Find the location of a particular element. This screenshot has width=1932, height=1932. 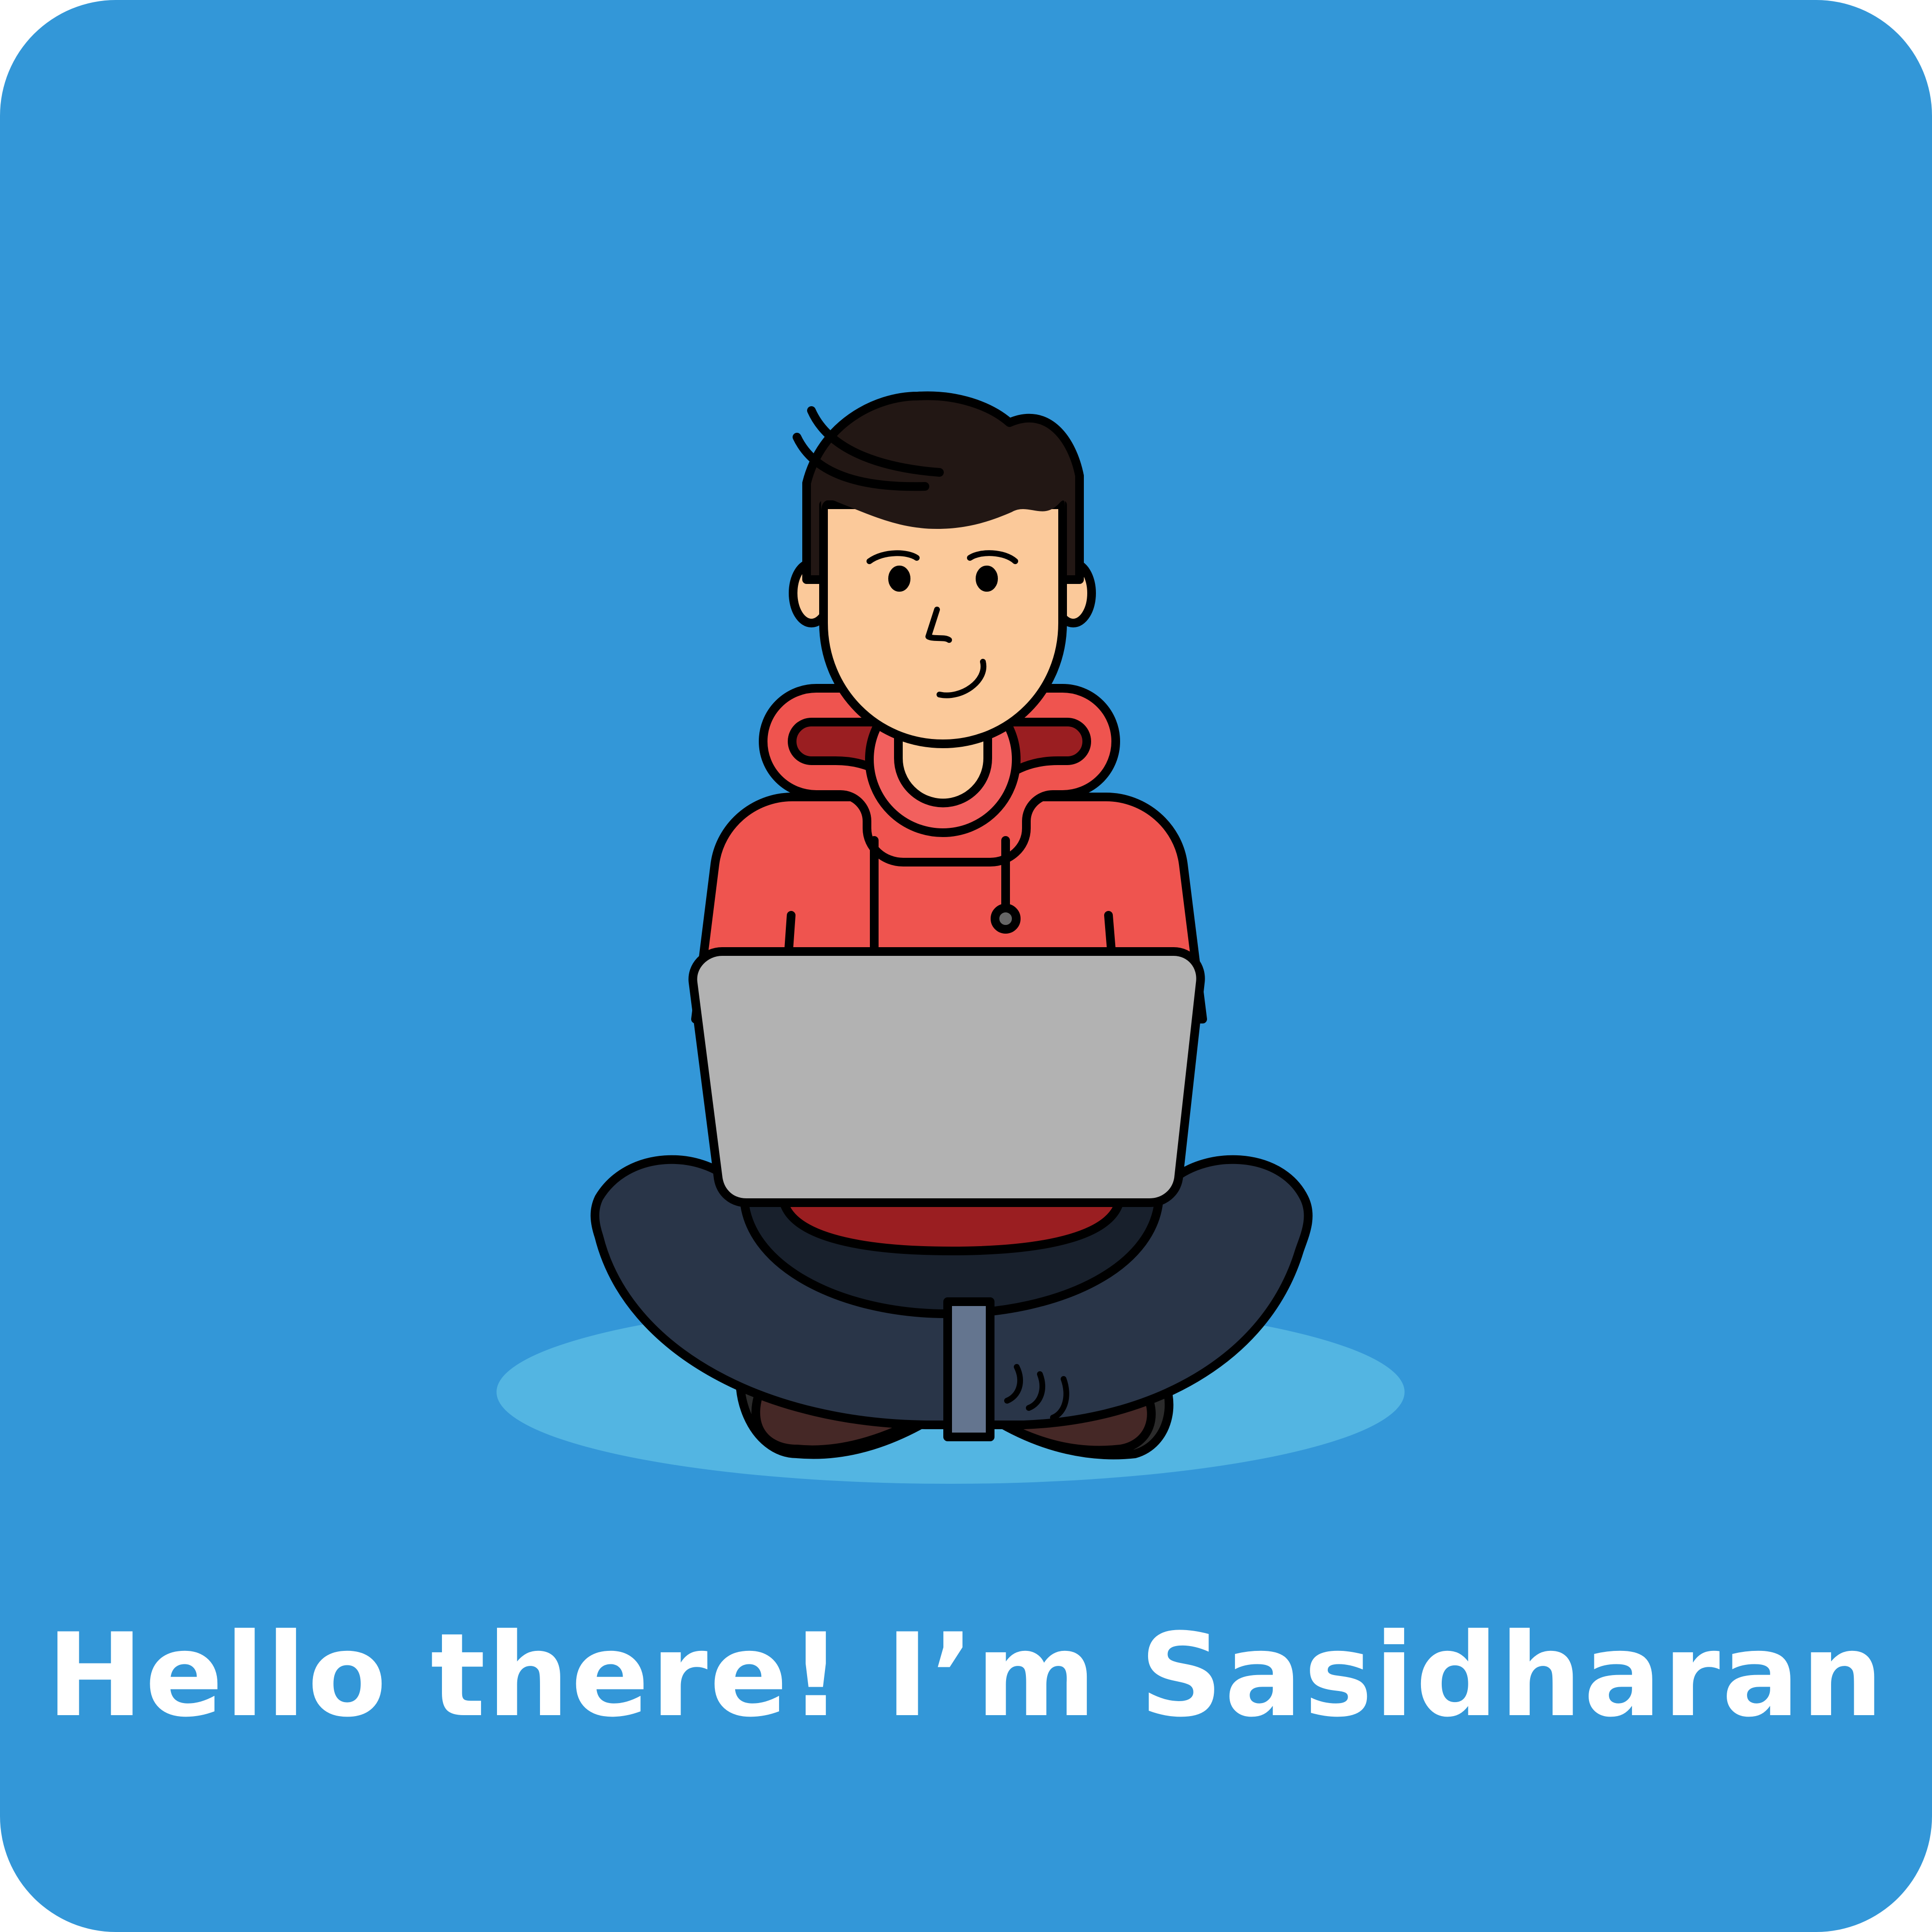

greeting-heading: Hello there! I’m Sasidharan is located at coordinates (966, 1676).